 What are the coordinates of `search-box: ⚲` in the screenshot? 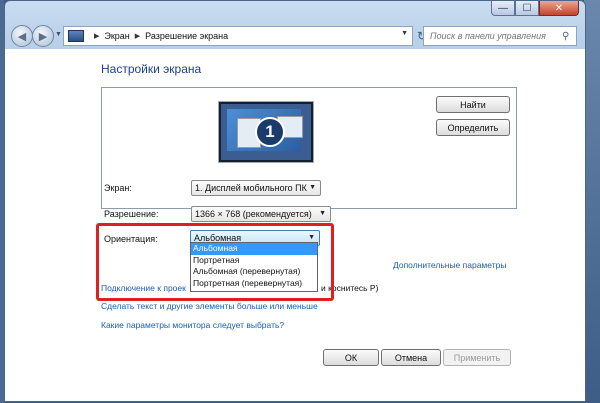 It's located at (500, 36).